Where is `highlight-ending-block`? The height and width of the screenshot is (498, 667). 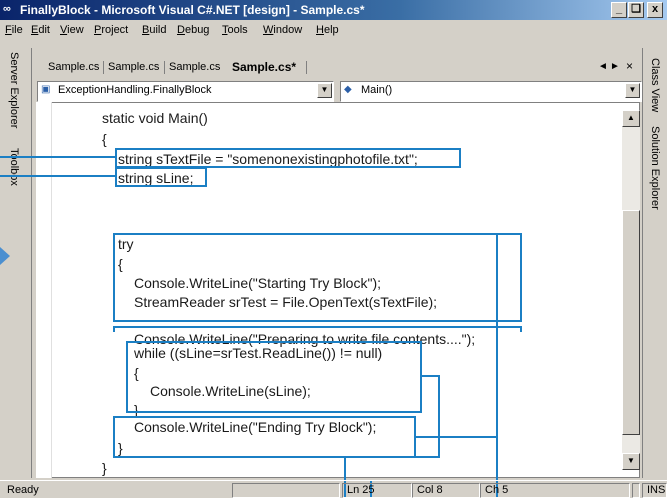 highlight-ending-block is located at coordinates (264, 437).